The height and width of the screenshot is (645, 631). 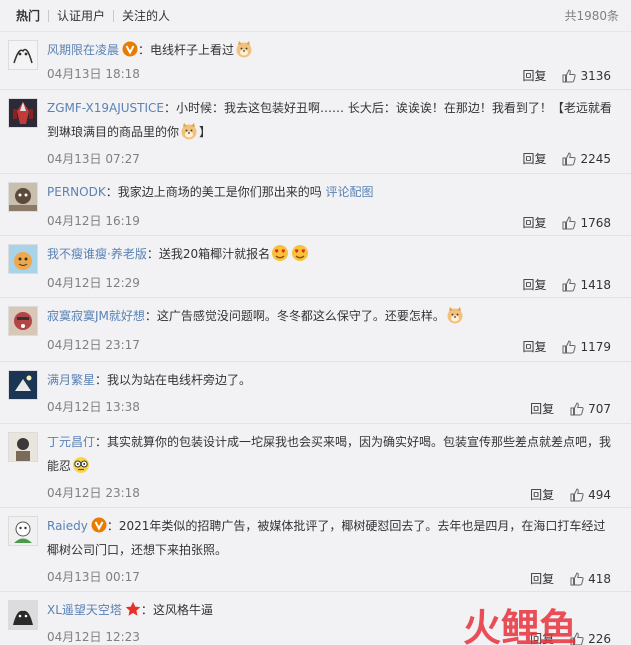 I want to click on comment-body: 电线杆子上看过, so click(x=192, y=50).